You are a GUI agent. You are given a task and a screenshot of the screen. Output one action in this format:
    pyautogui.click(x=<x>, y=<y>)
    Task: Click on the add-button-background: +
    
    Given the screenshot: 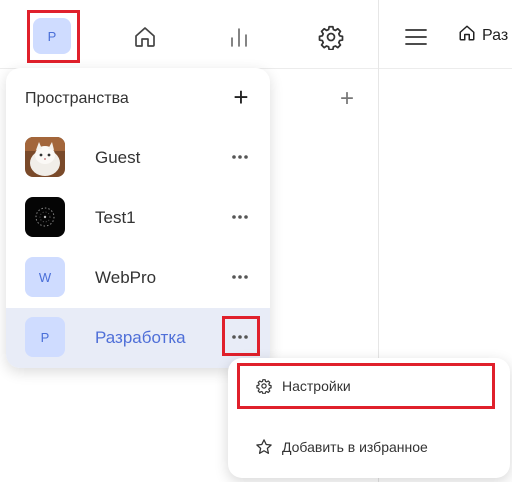 What is the action you would take?
    pyautogui.click(x=347, y=99)
    